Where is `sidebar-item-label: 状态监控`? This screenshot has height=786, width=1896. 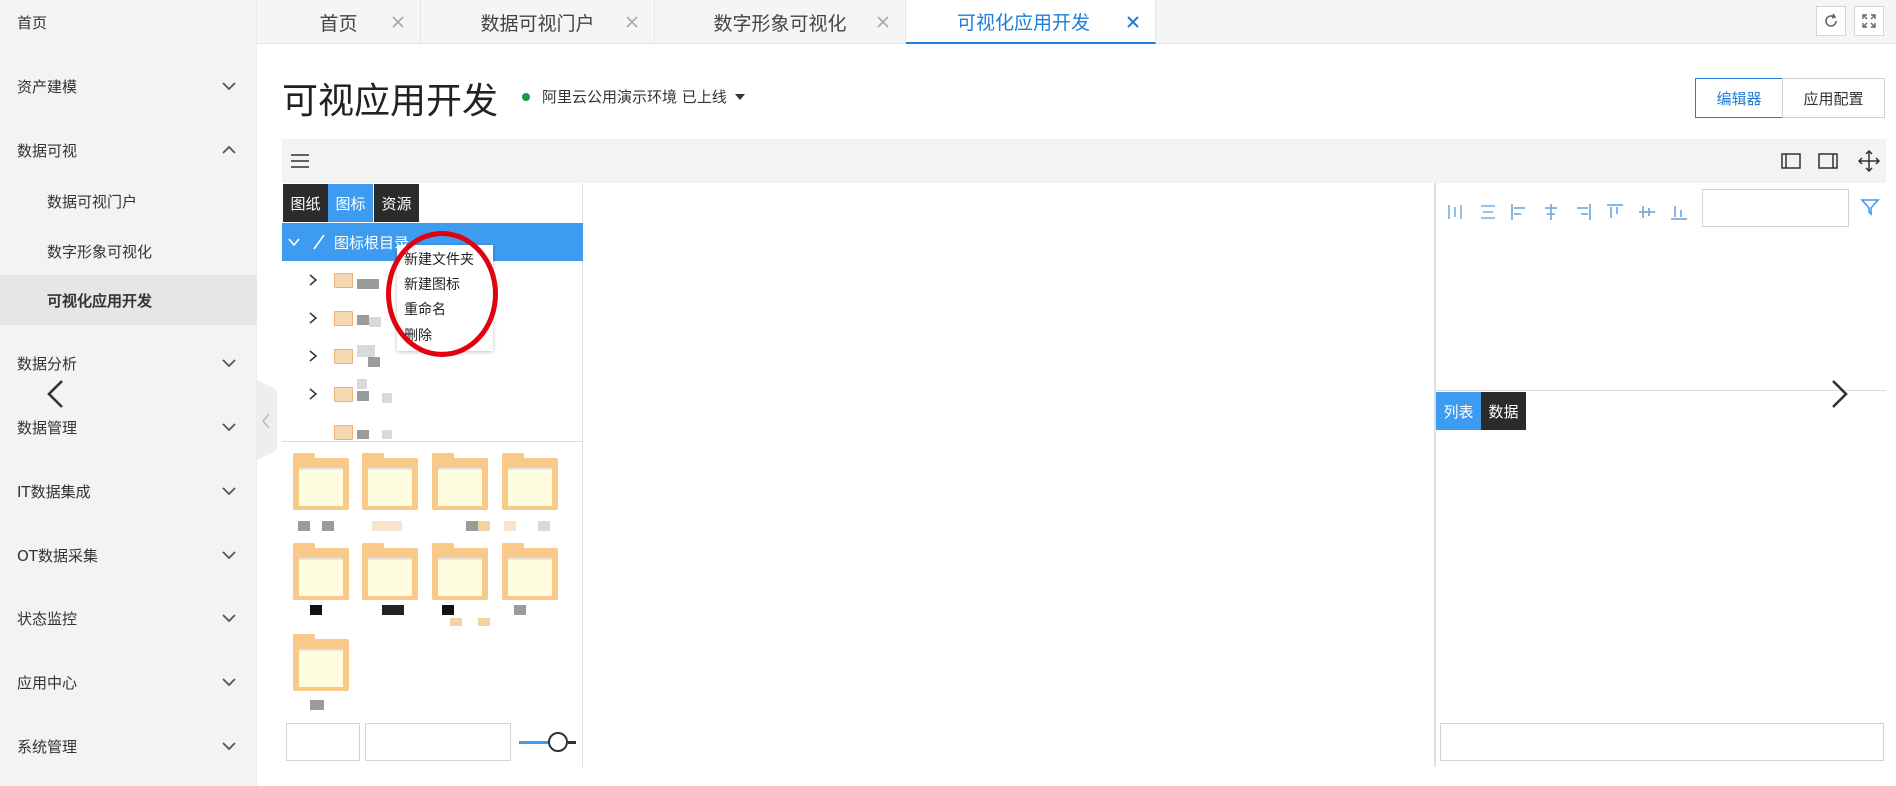
sidebar-item-label: 状态监控 is located at coordinates (47, 618).